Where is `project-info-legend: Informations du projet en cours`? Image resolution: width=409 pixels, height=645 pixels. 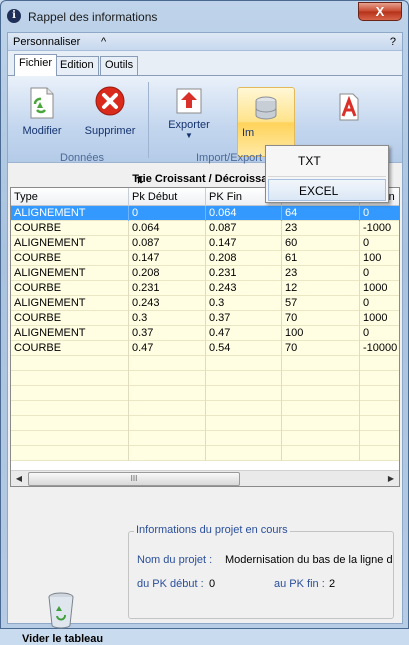 project-info-legend: Informations du projet en cours is located at coordinates (212, 530).